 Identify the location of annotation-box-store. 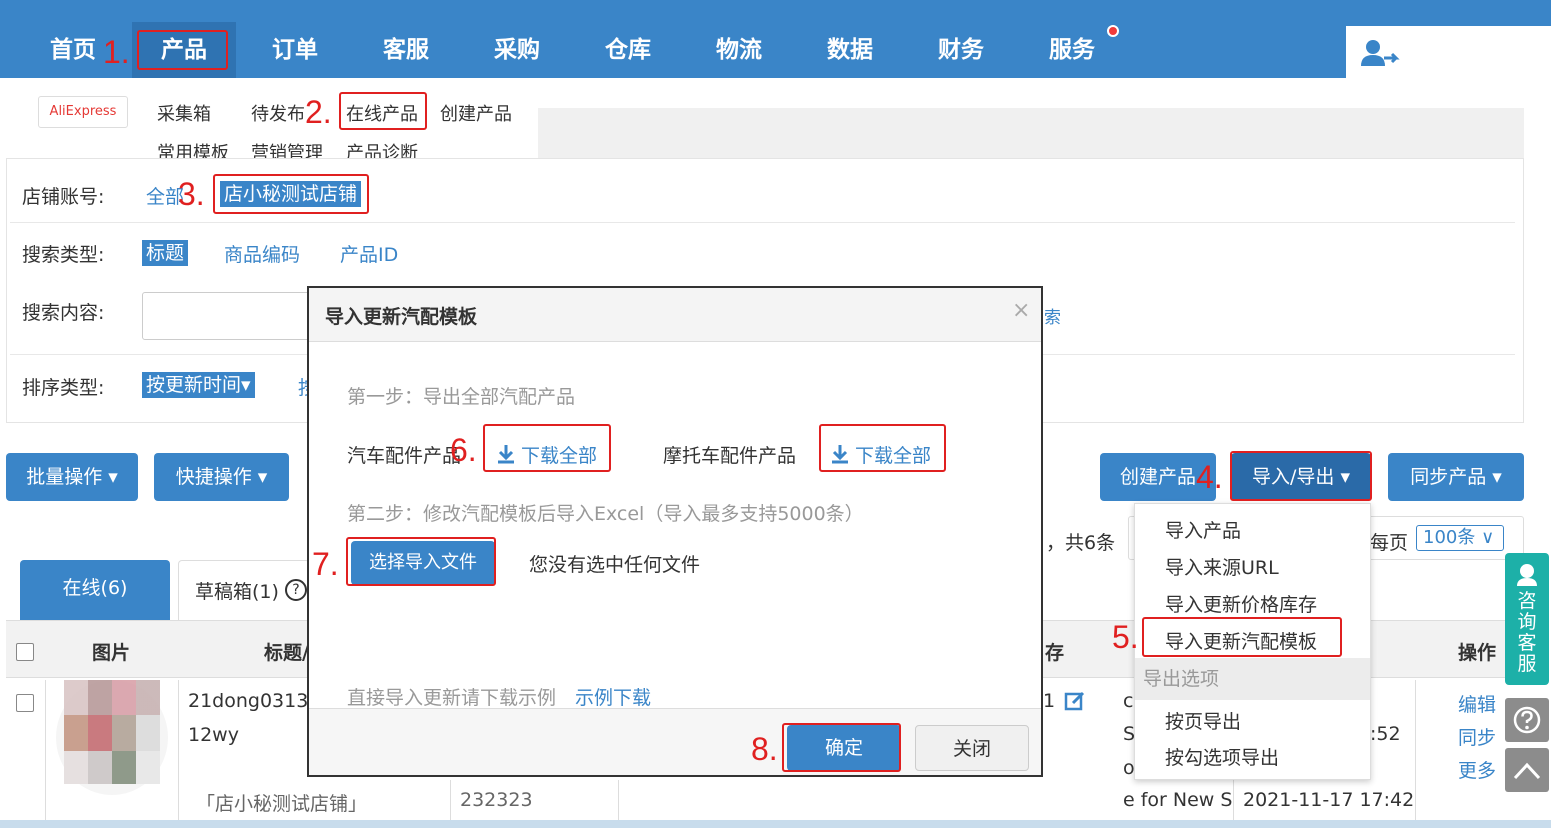
(291, 194).